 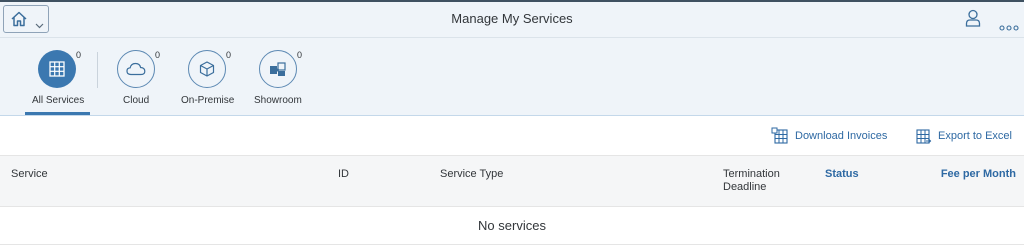 I want to click on selected-tab-indicator, so click(x=57, y=113).